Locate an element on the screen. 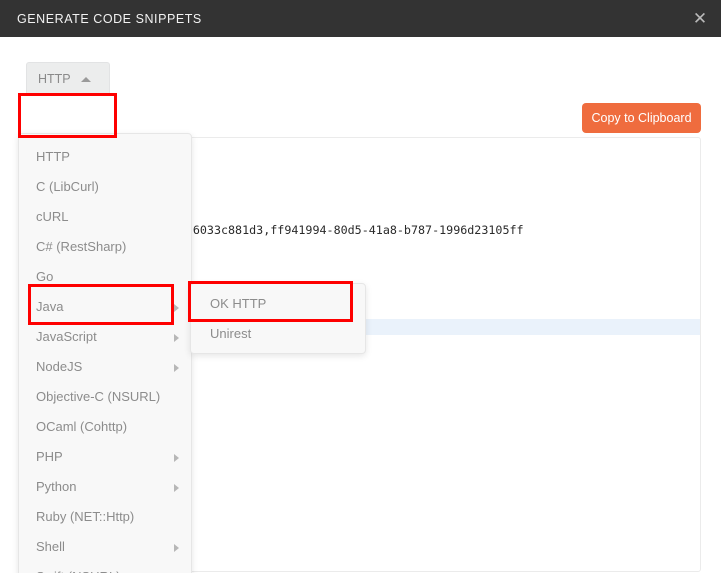  language-menu-item-nodejs: NodeJS is located at coordinates (105, 367).